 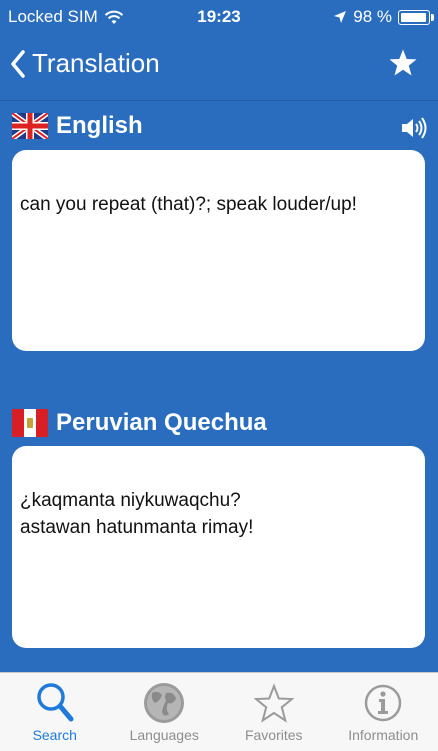 What do you see at coordinates (164, 735) in the screenshot?
I see `tab-languages-label: Languages` at bounding box center [164, 735].